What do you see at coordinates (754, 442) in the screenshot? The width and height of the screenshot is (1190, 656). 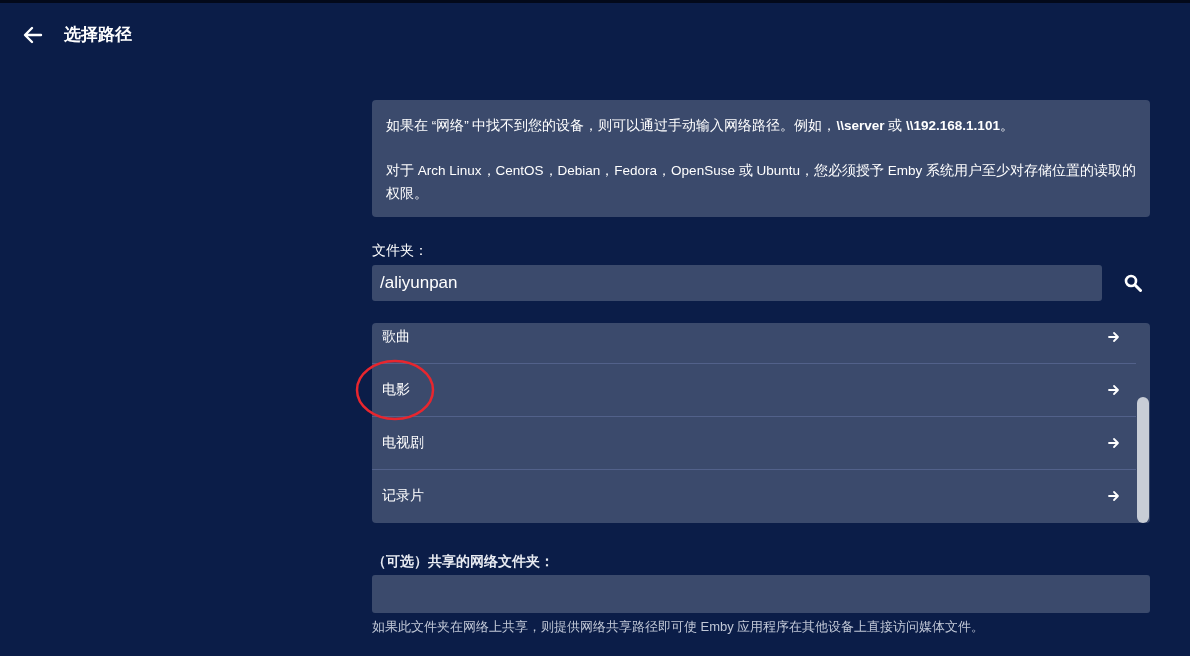 I see `folder-item: 电视剧` at bounding box center [754, 442].